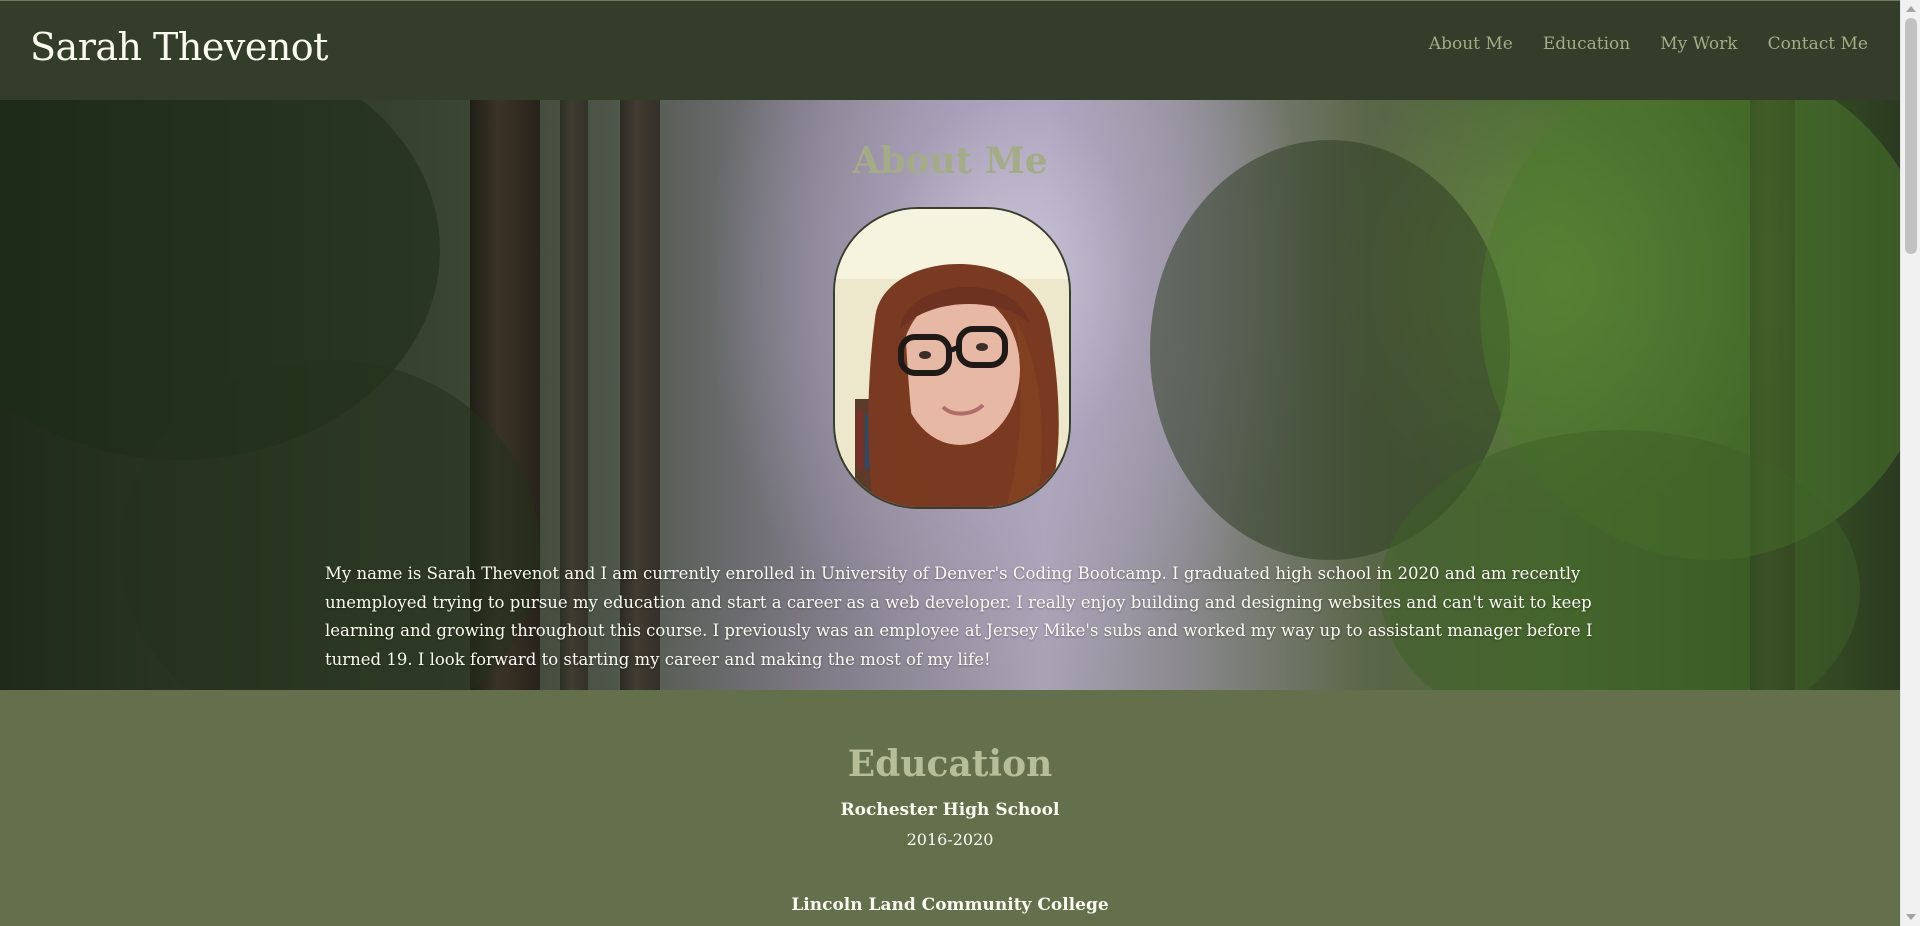 This screenshot has width=1920, height=926. Describe the element at coordinates (1911, 917) in the screenshot. I see `scroll-down-arrow-icon` at that location.